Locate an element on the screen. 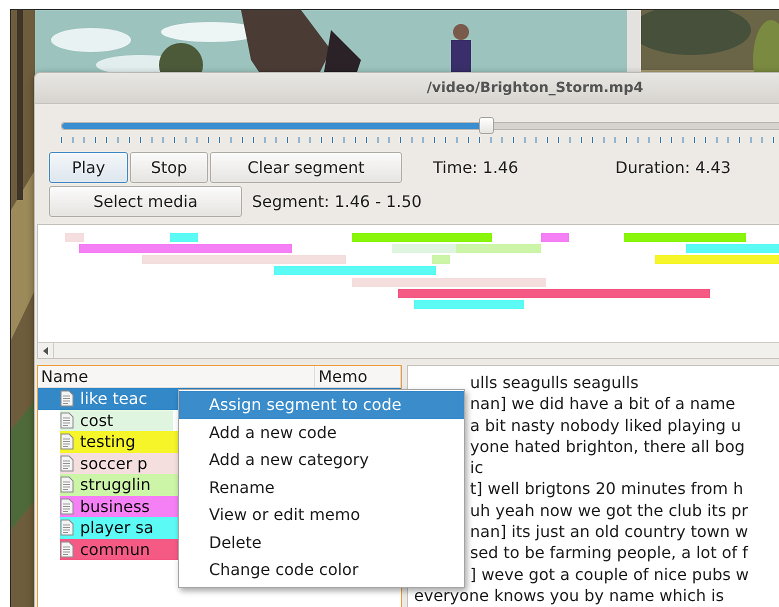 The height and width of the screenshot is (607, 779). transcript-line: uh yeah now we got the club its pr is located at coordinates (609, 510).